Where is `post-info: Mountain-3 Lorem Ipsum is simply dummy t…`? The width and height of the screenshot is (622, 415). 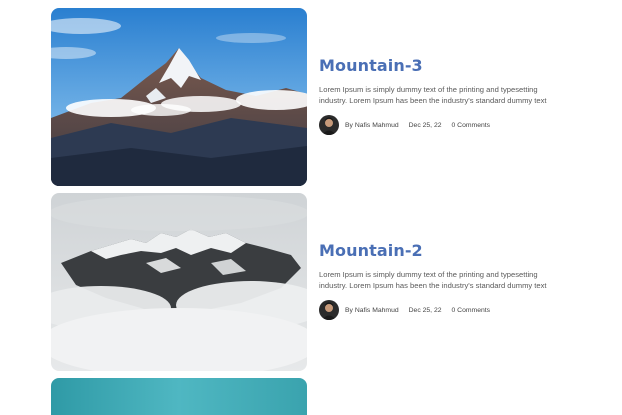
post-info: Mountain-3 Lorem Ipsum is simply dummy t… is located at coordinates (445, 95).